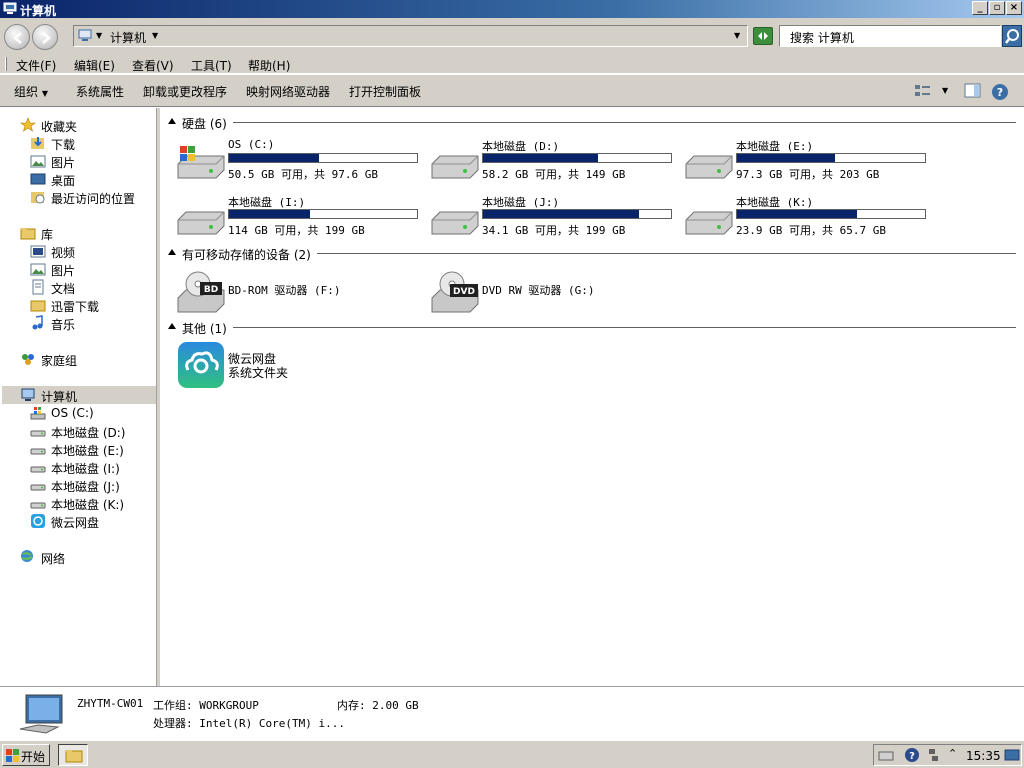  Describe the element at coordinates (17, 37) in the screenshot. I see `back-button` at that location.